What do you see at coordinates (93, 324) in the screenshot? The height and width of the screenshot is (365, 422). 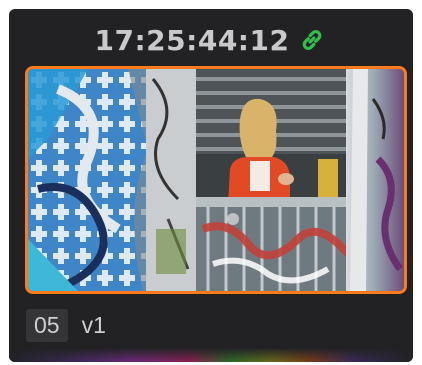 I see `track-label: v1` at bounding box center [93, 324].